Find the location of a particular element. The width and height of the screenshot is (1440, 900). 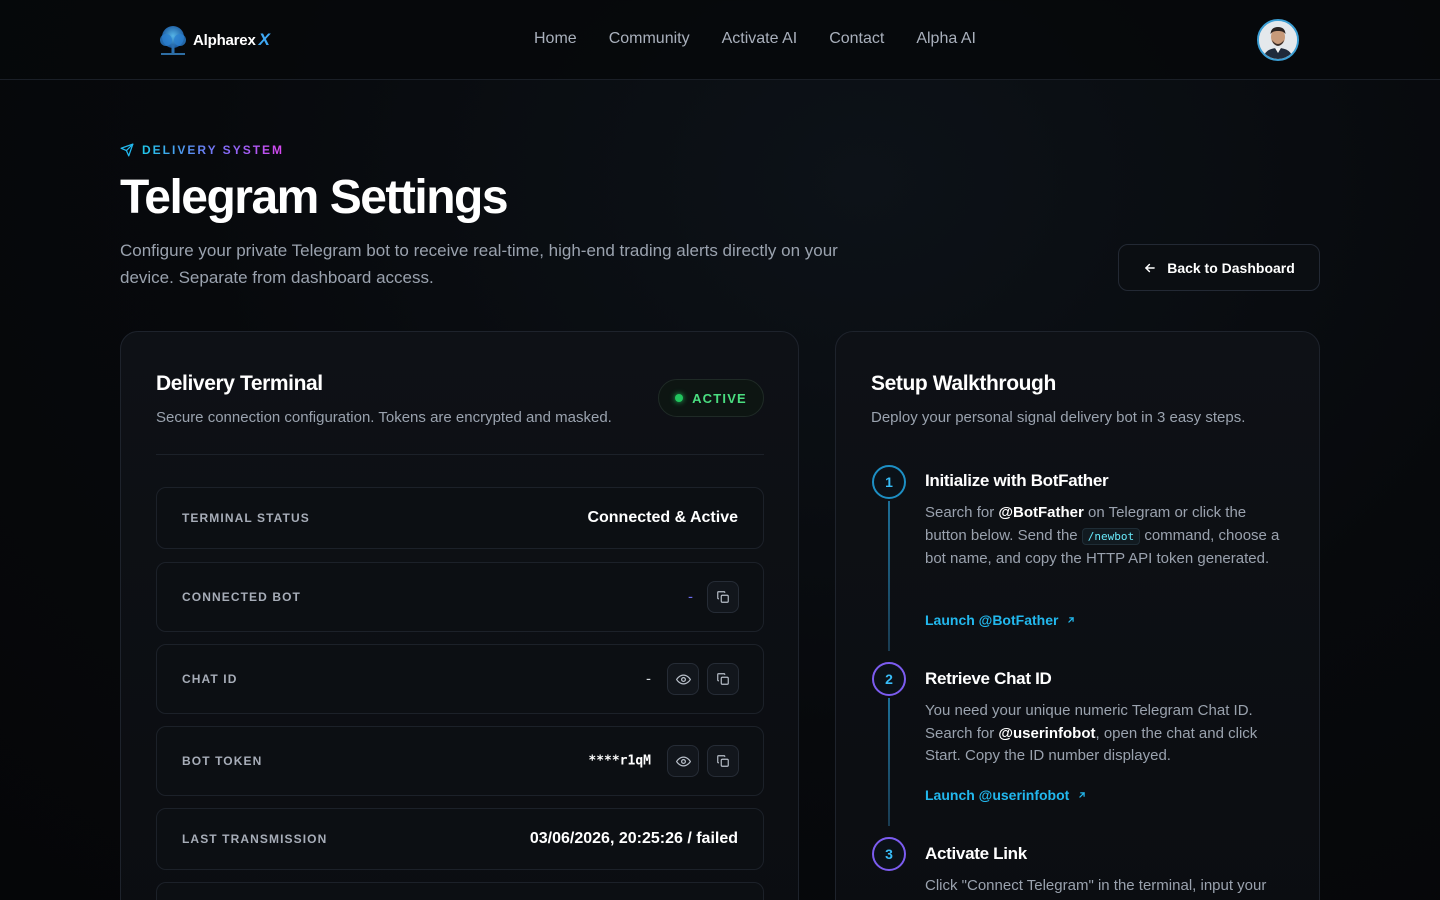

last-transmission-value: 03/06/2026, 20:25:26 / failed is located at coordinates (633, 838).